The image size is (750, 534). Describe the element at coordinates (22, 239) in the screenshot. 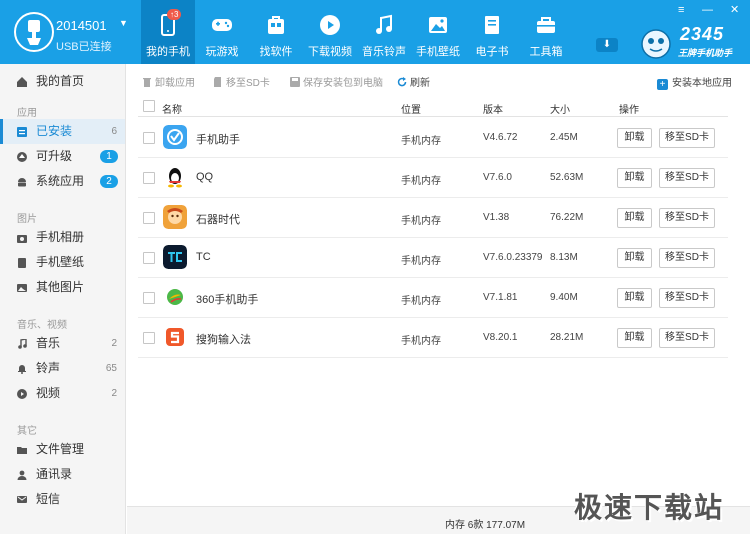

I see `camera-icon` at that location.